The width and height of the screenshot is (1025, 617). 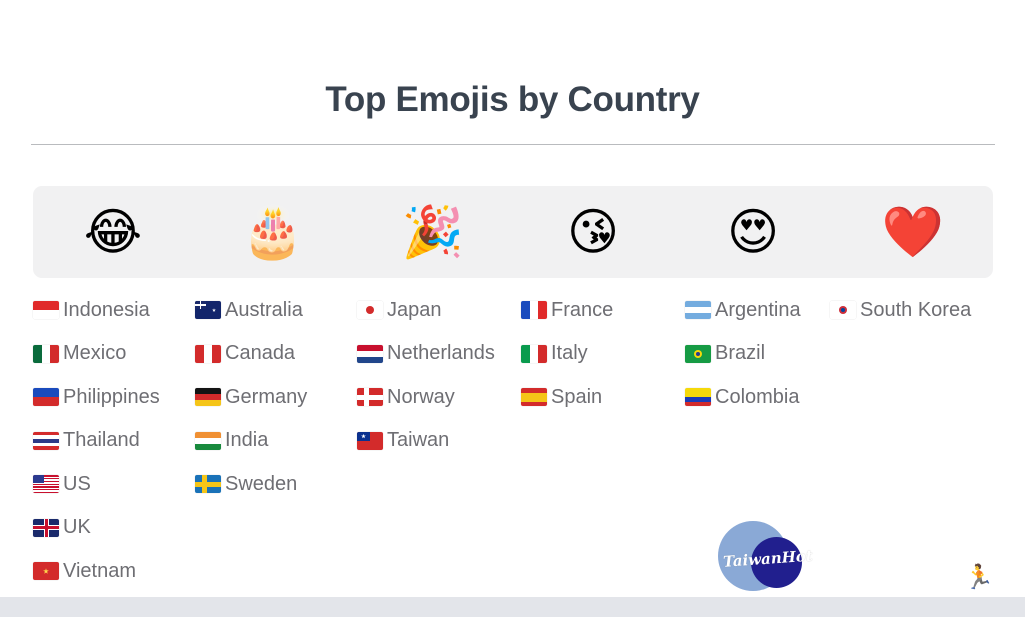 I want to click on country-row: Colombia, so click(x=757, y=397).